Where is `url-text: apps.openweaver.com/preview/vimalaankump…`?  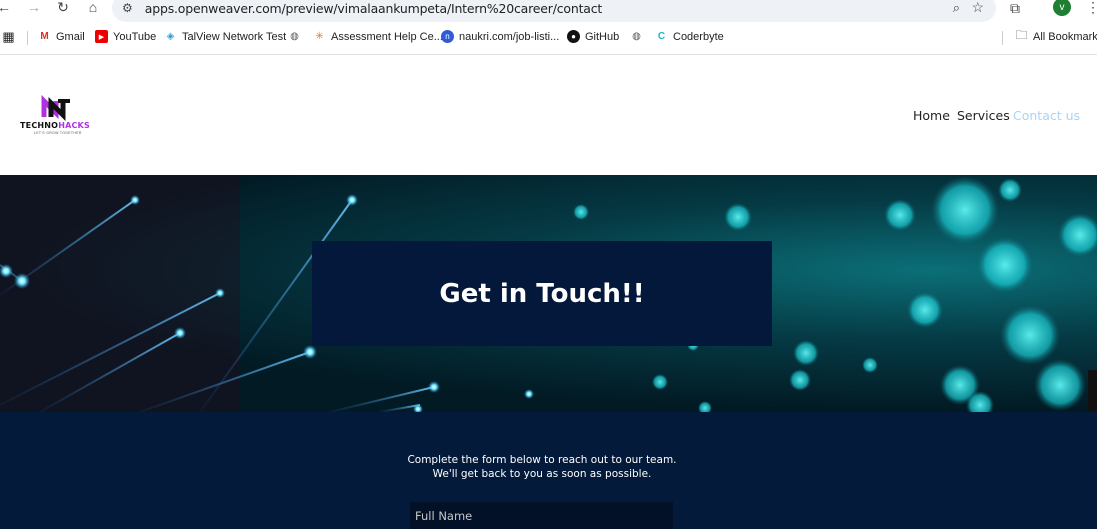 url-text: apps.openweaver.com/preview/vimalaankump… is located at coordinates (374, 8).